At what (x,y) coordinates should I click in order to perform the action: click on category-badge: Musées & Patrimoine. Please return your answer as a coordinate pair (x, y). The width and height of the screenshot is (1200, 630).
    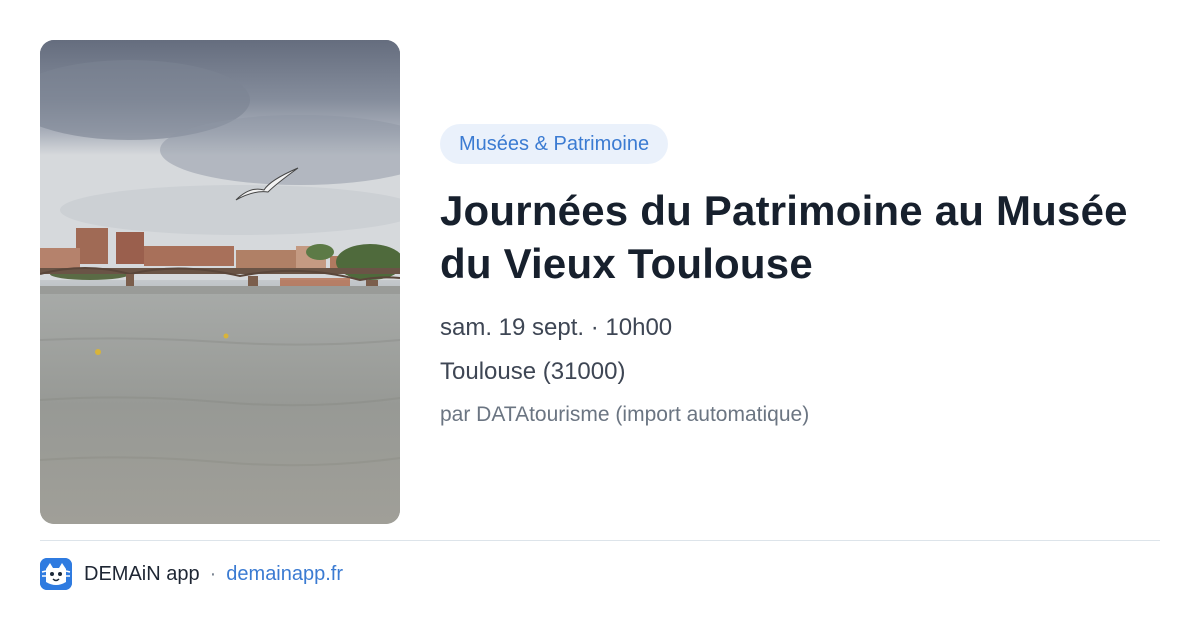
    Looking at the image, I should click on (554, 144).